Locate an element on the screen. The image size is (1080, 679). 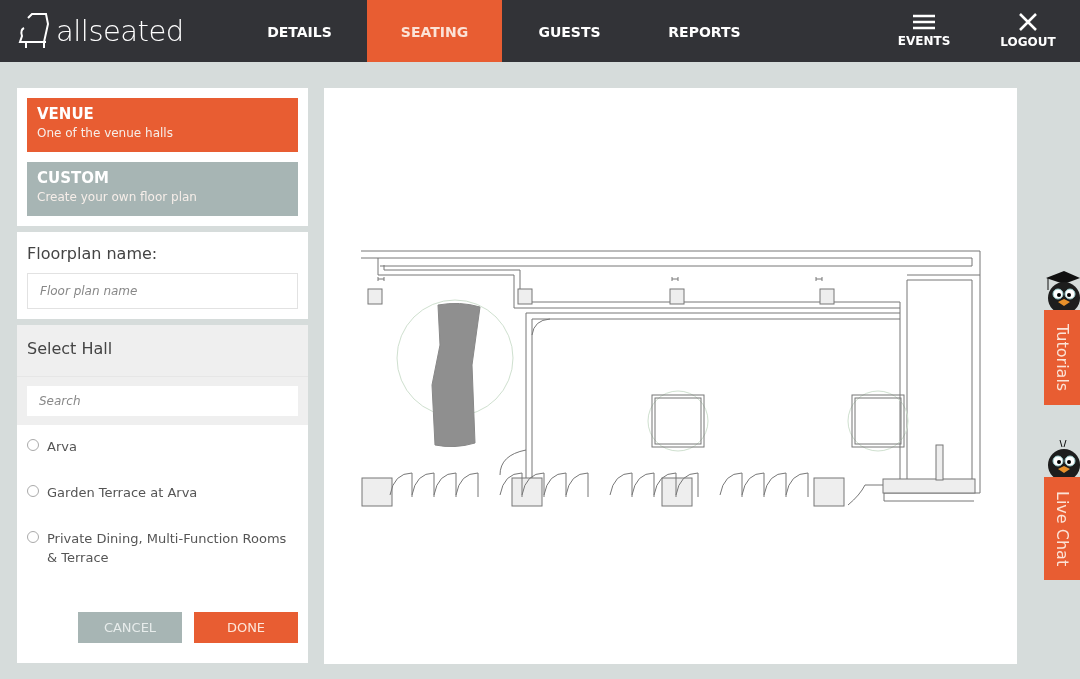
events-button: EVENTS is located at coordinates (924, 31).